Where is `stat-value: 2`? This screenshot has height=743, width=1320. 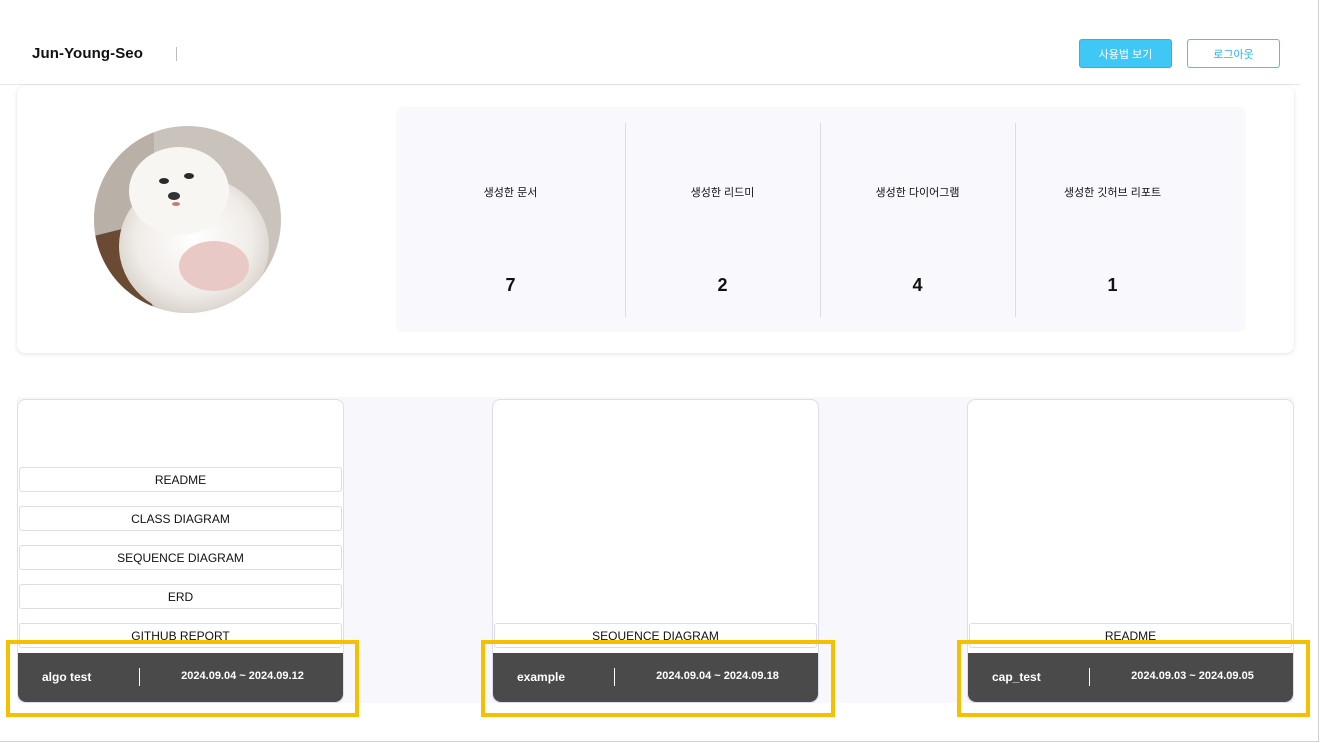 stat-value: 2 is located at coordinates (722, 285).